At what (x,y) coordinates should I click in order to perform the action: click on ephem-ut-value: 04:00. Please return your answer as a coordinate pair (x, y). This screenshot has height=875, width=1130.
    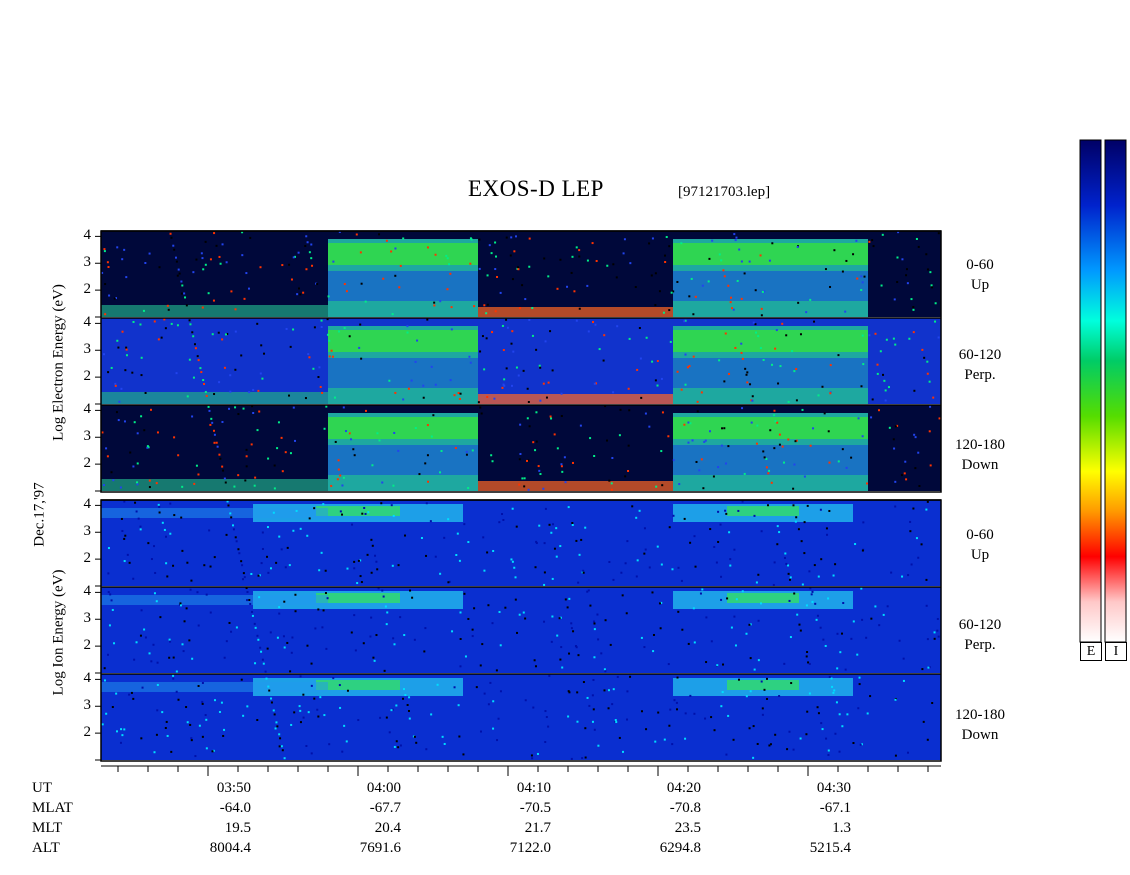
    Looking at the image, I should click on (383, 788).